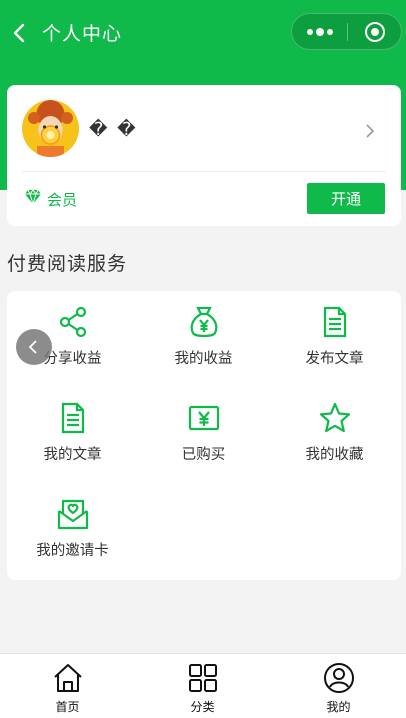  Describe the element at coordinates (203, 678) in the screenshot. I see `grid-icon` at that location.